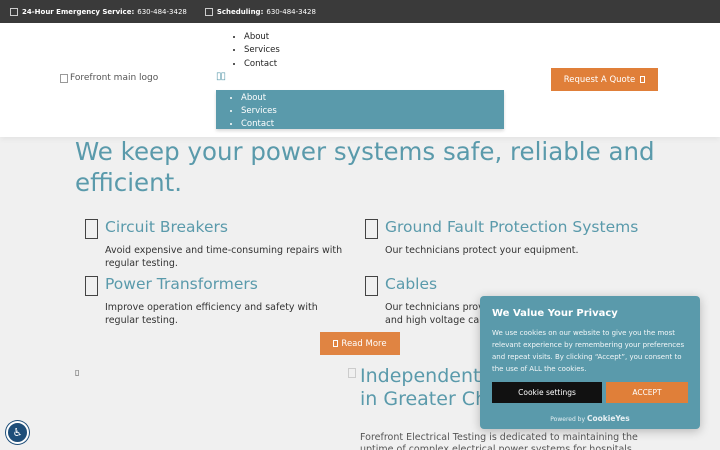 Image resolution: width=720 pixels, height=450 pixels. I want to click on request-quote-label: Request A Quote, so click(599, 79).